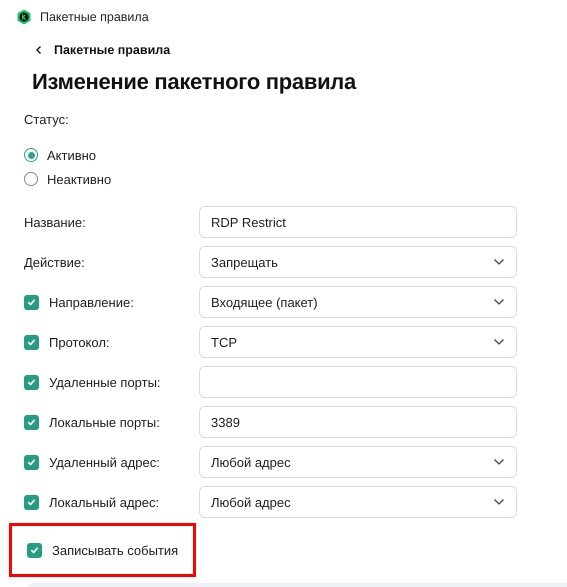 This screenshot has width=567, height=587. What do you see at coordinates (295, 155) in the screenshot?
I see `radio-option: Активно` at bounding box center [295, 155].